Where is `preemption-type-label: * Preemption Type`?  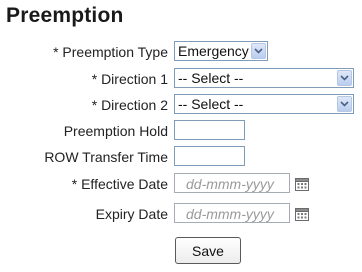 preemption-type-label: * Preemption Type is located at coordinates (110, 52).